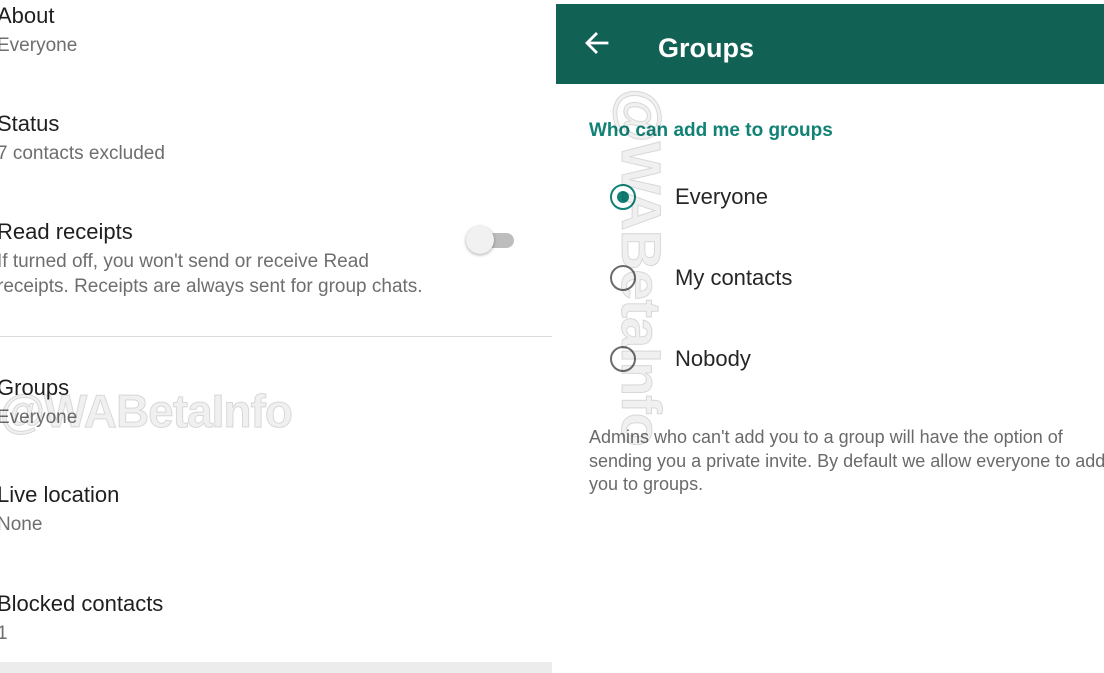 This screenshot has height=673, width=1104. What do you see at coordinates (713, 358) in the screenshot?
I see `option-label: Nobody` at bounding box center [713, 358].